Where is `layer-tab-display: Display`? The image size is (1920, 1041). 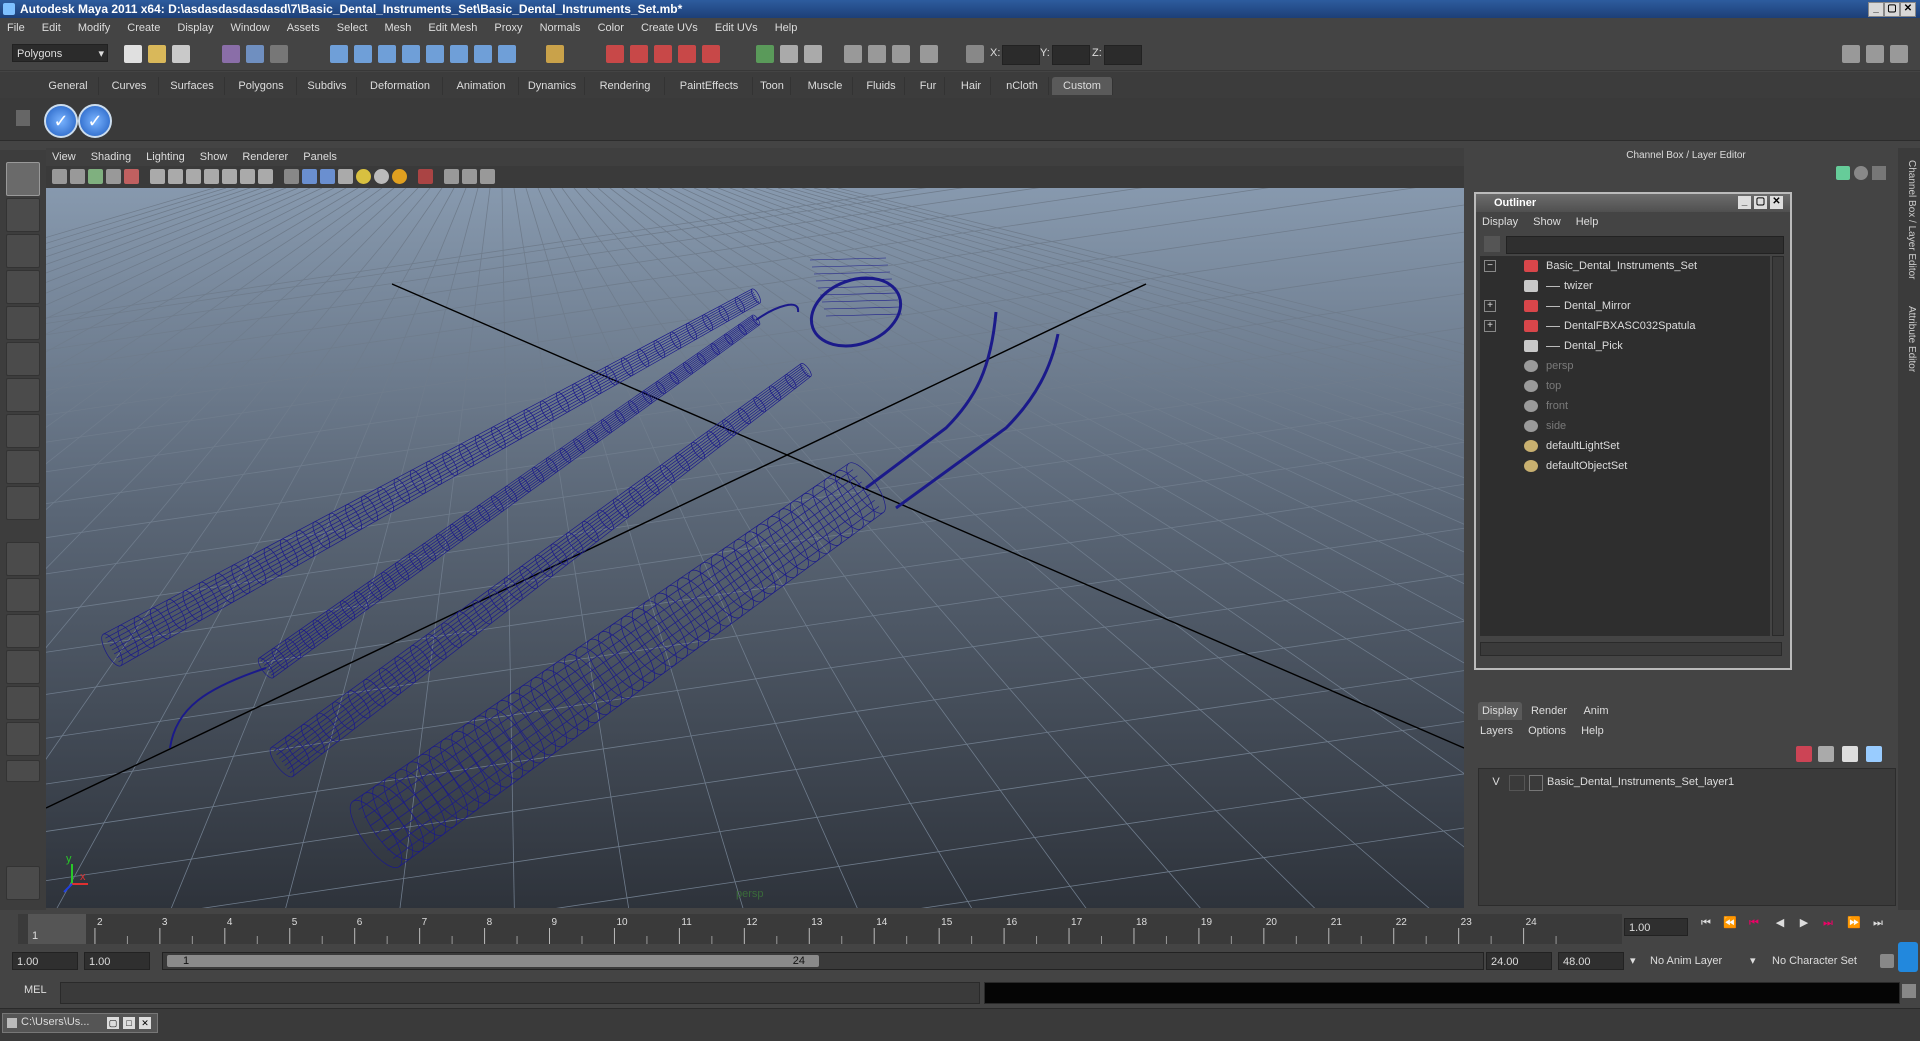 layer-tab-display: Display is located at coordinates (1500, 711).